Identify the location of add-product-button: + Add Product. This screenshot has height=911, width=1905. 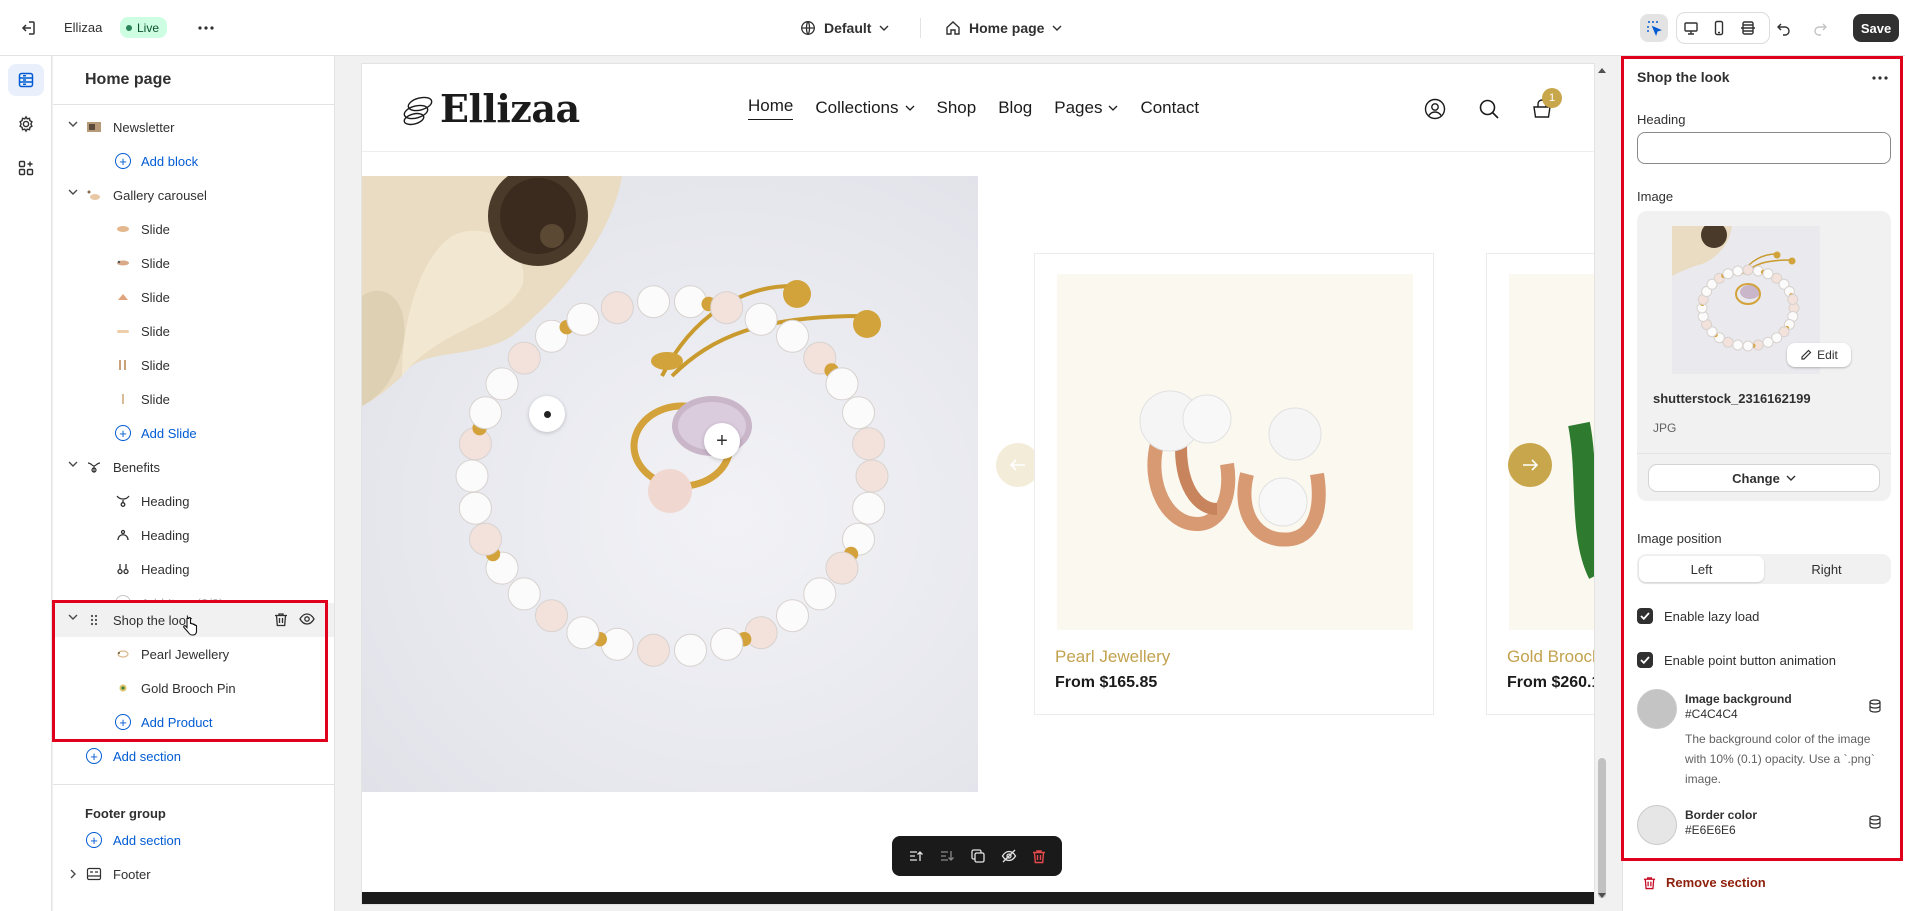
(193, 722).